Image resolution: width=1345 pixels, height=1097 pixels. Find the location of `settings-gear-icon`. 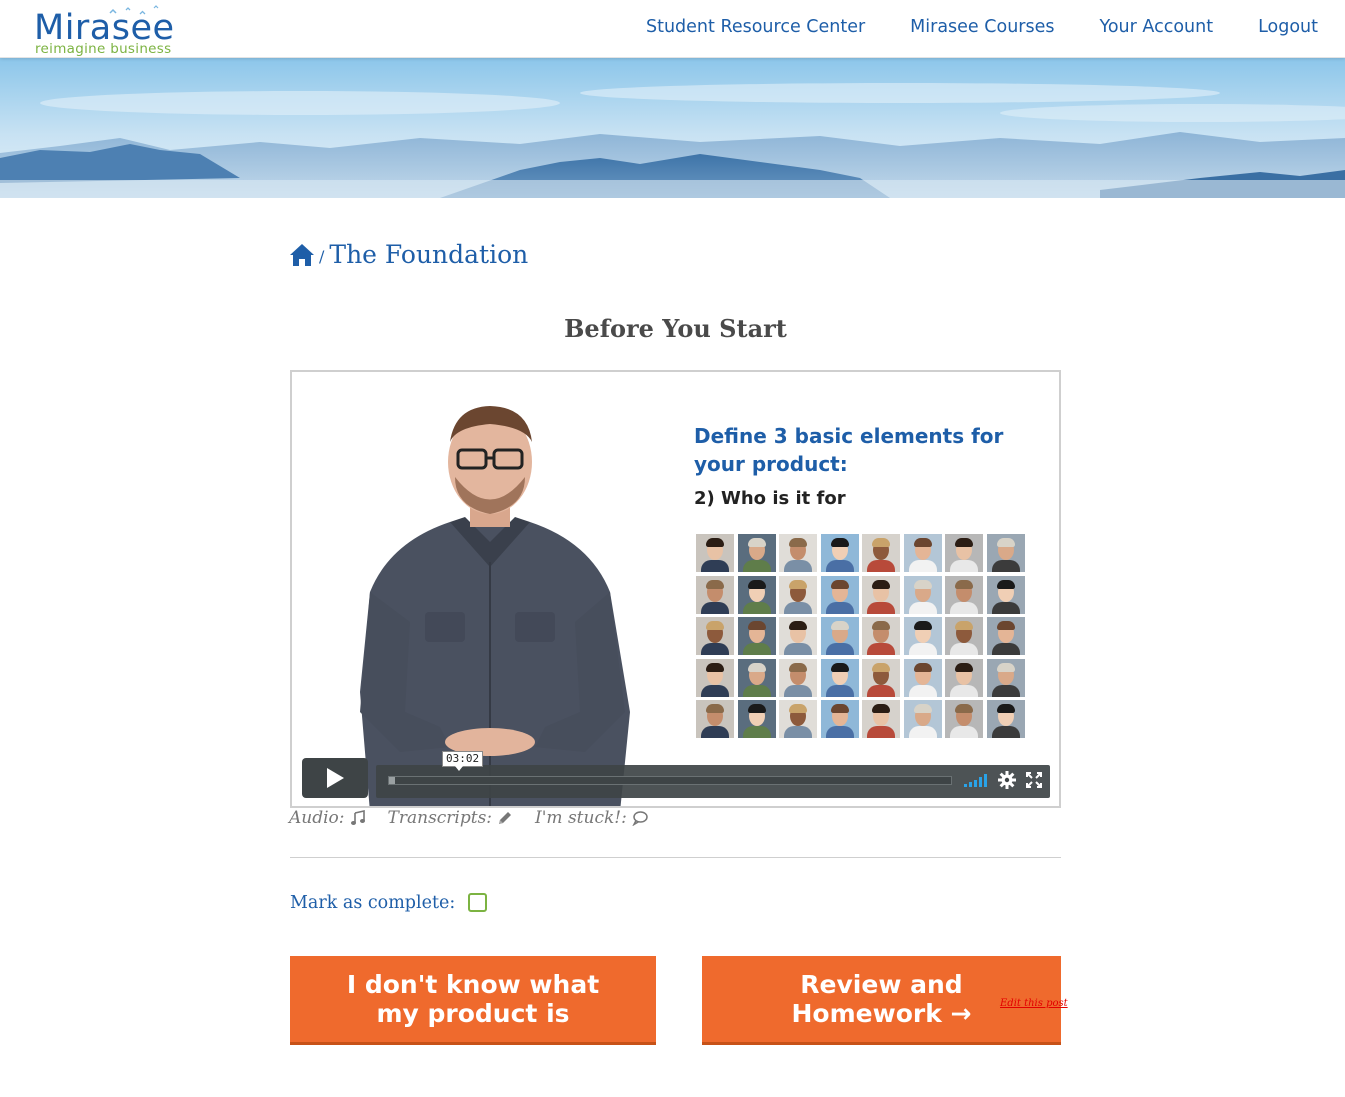

settings-gear-icon is located at coordinates (1007, 780).